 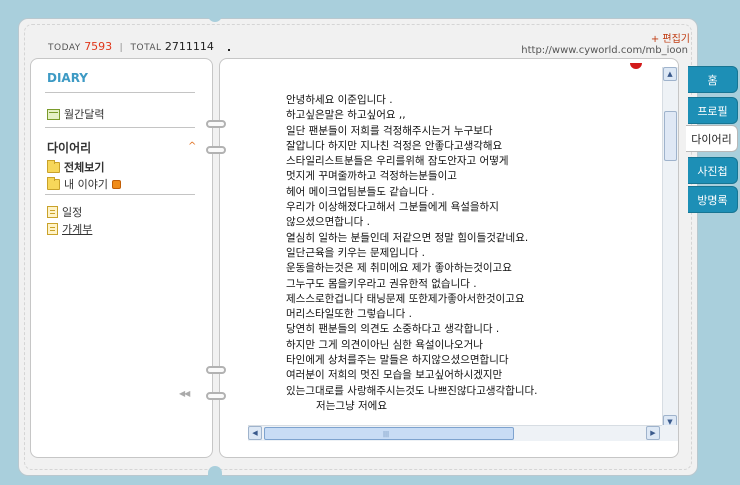 What do you see at coordinates (84, 114) in the screenshot?
I see `calendar-label: 월간달력` at bounding box center [84, 114].